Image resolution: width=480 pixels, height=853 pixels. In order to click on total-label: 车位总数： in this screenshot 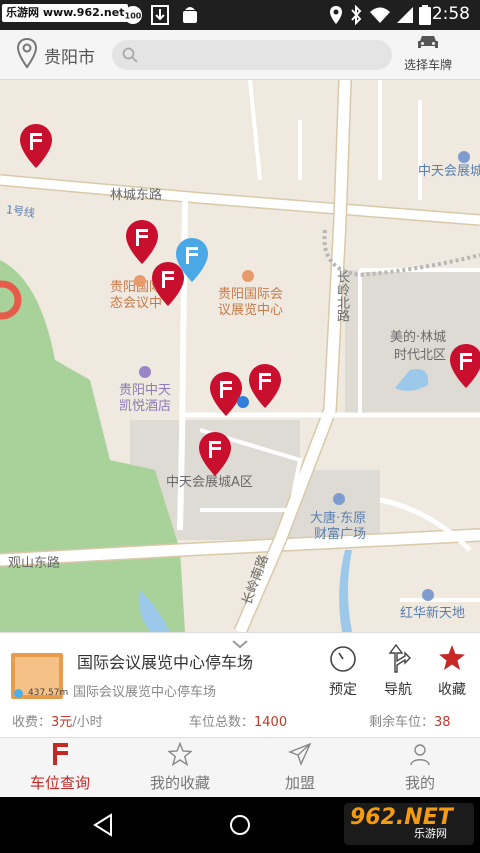, I will do `click(222, 722)`.